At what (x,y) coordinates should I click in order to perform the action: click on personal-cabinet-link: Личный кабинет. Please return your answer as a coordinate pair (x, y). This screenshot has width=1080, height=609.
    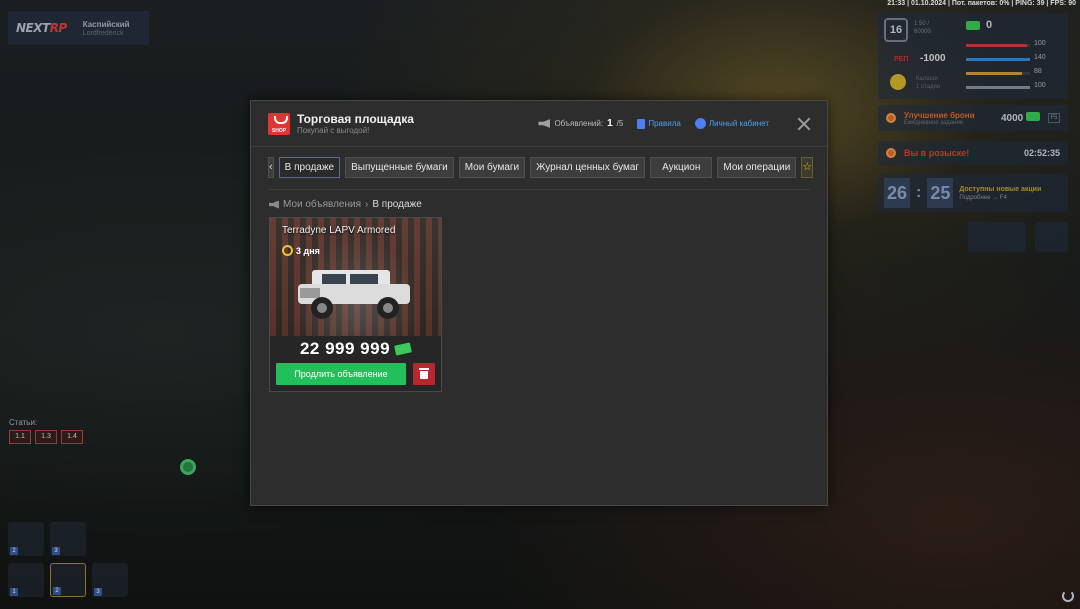
    Looking at the image, I should click on (731, 123).